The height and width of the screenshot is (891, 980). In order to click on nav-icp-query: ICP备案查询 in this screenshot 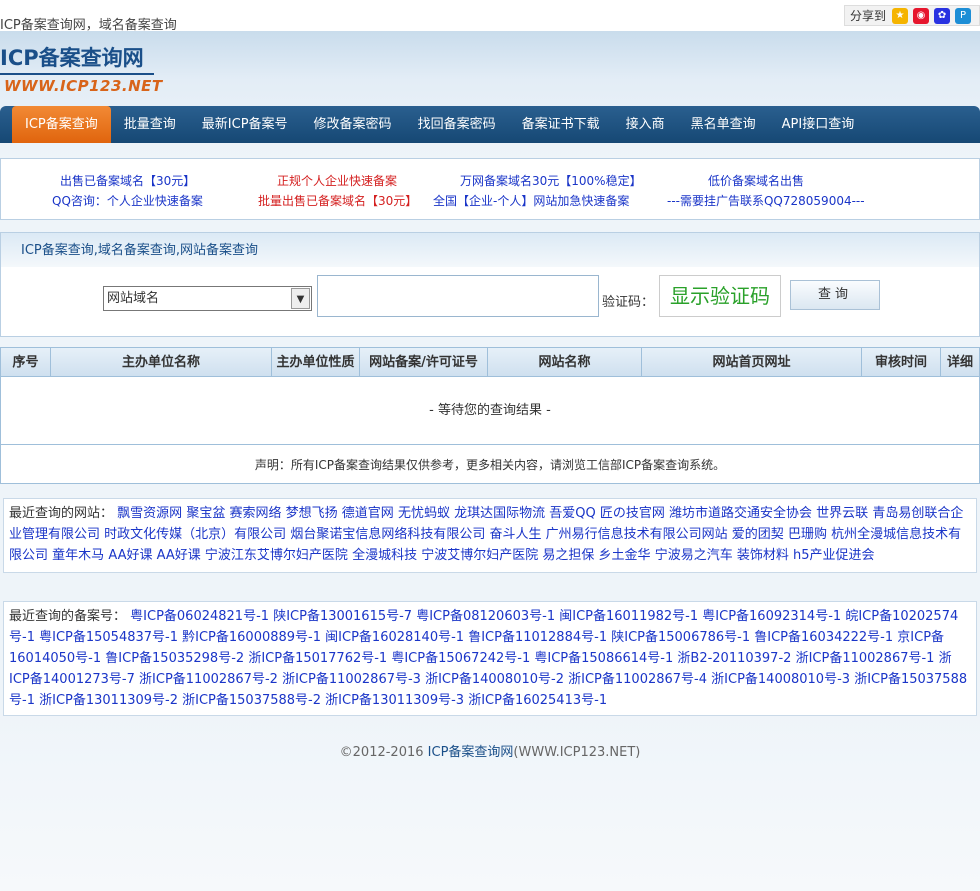, I will do `click(61, 124)`.